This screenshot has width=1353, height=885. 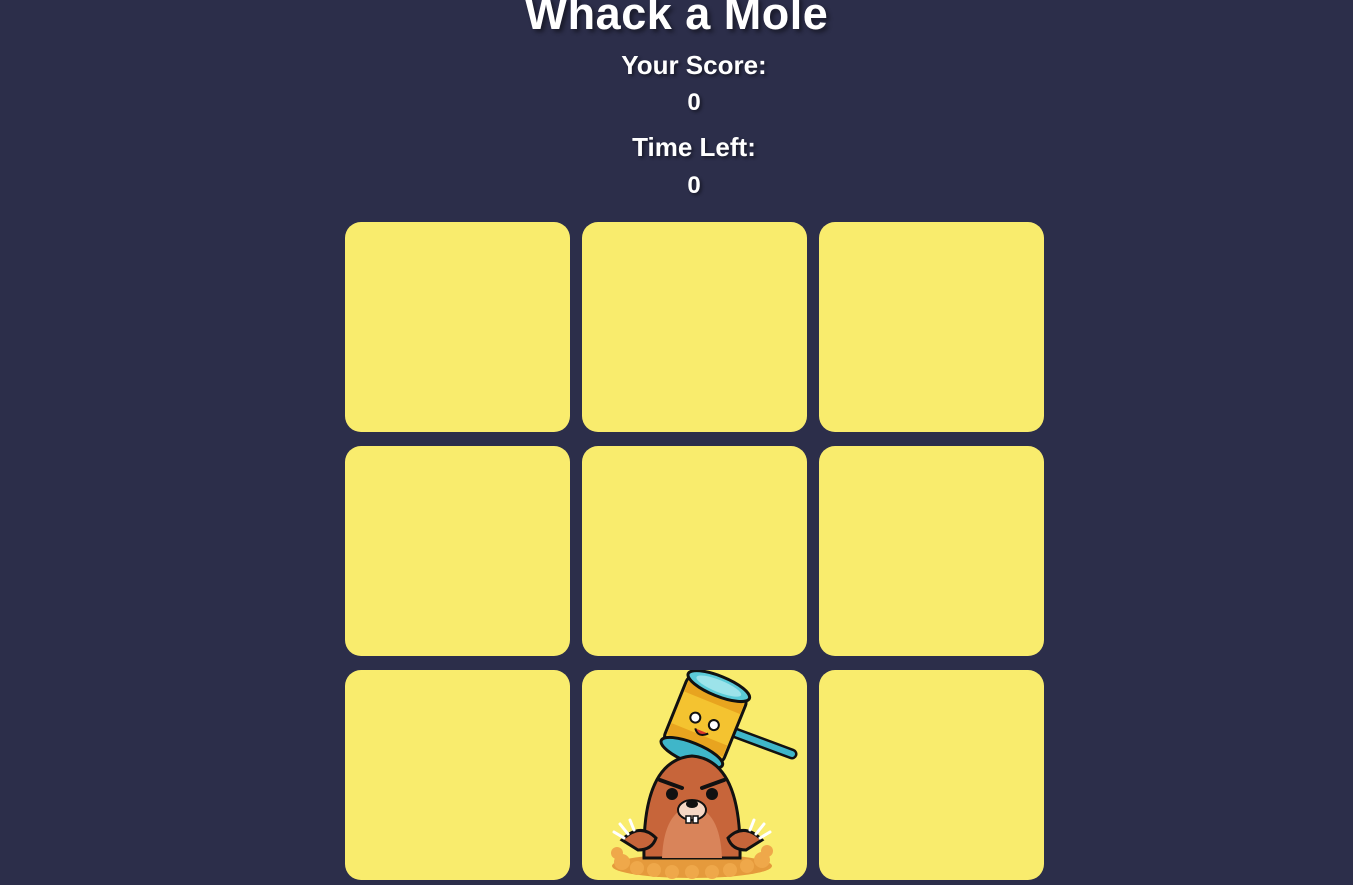 I want to click on time-left-label: Time Left:, so click(x=694, y=147).